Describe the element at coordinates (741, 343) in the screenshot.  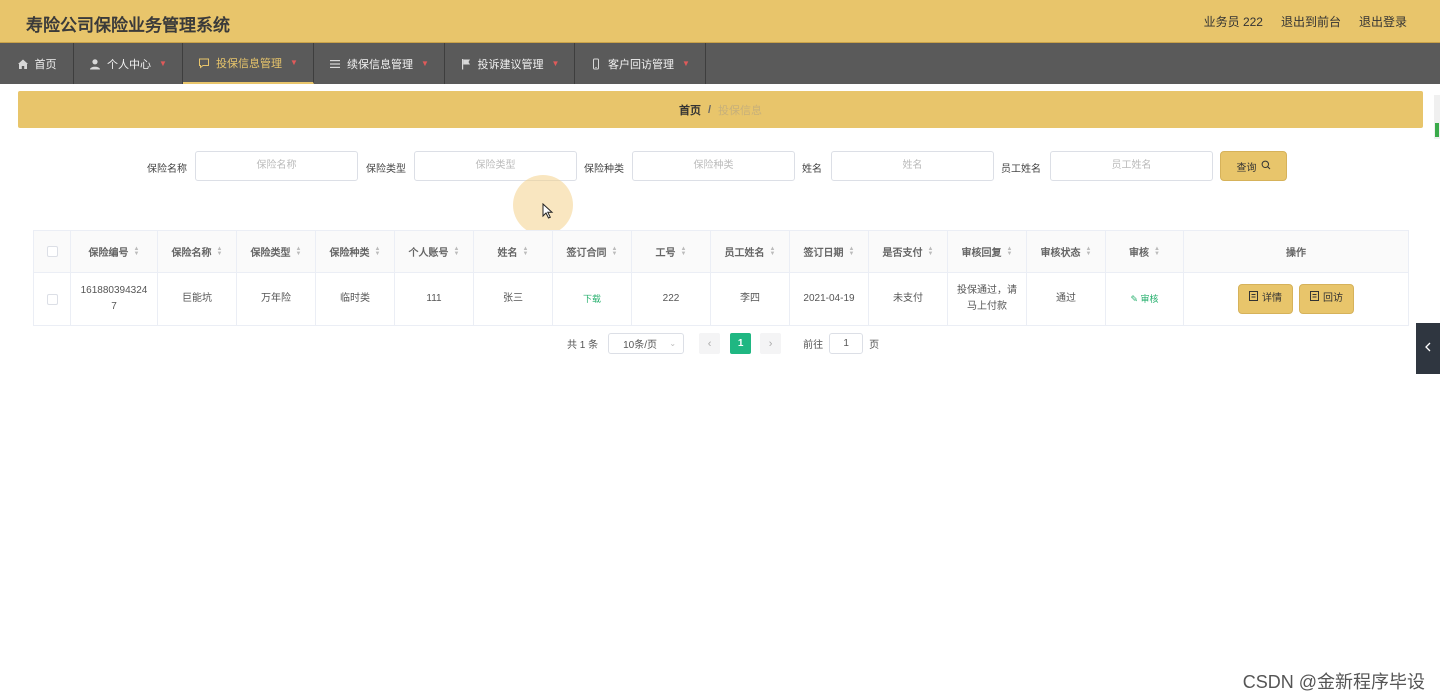
I see `page-number-current: 1` at that location.